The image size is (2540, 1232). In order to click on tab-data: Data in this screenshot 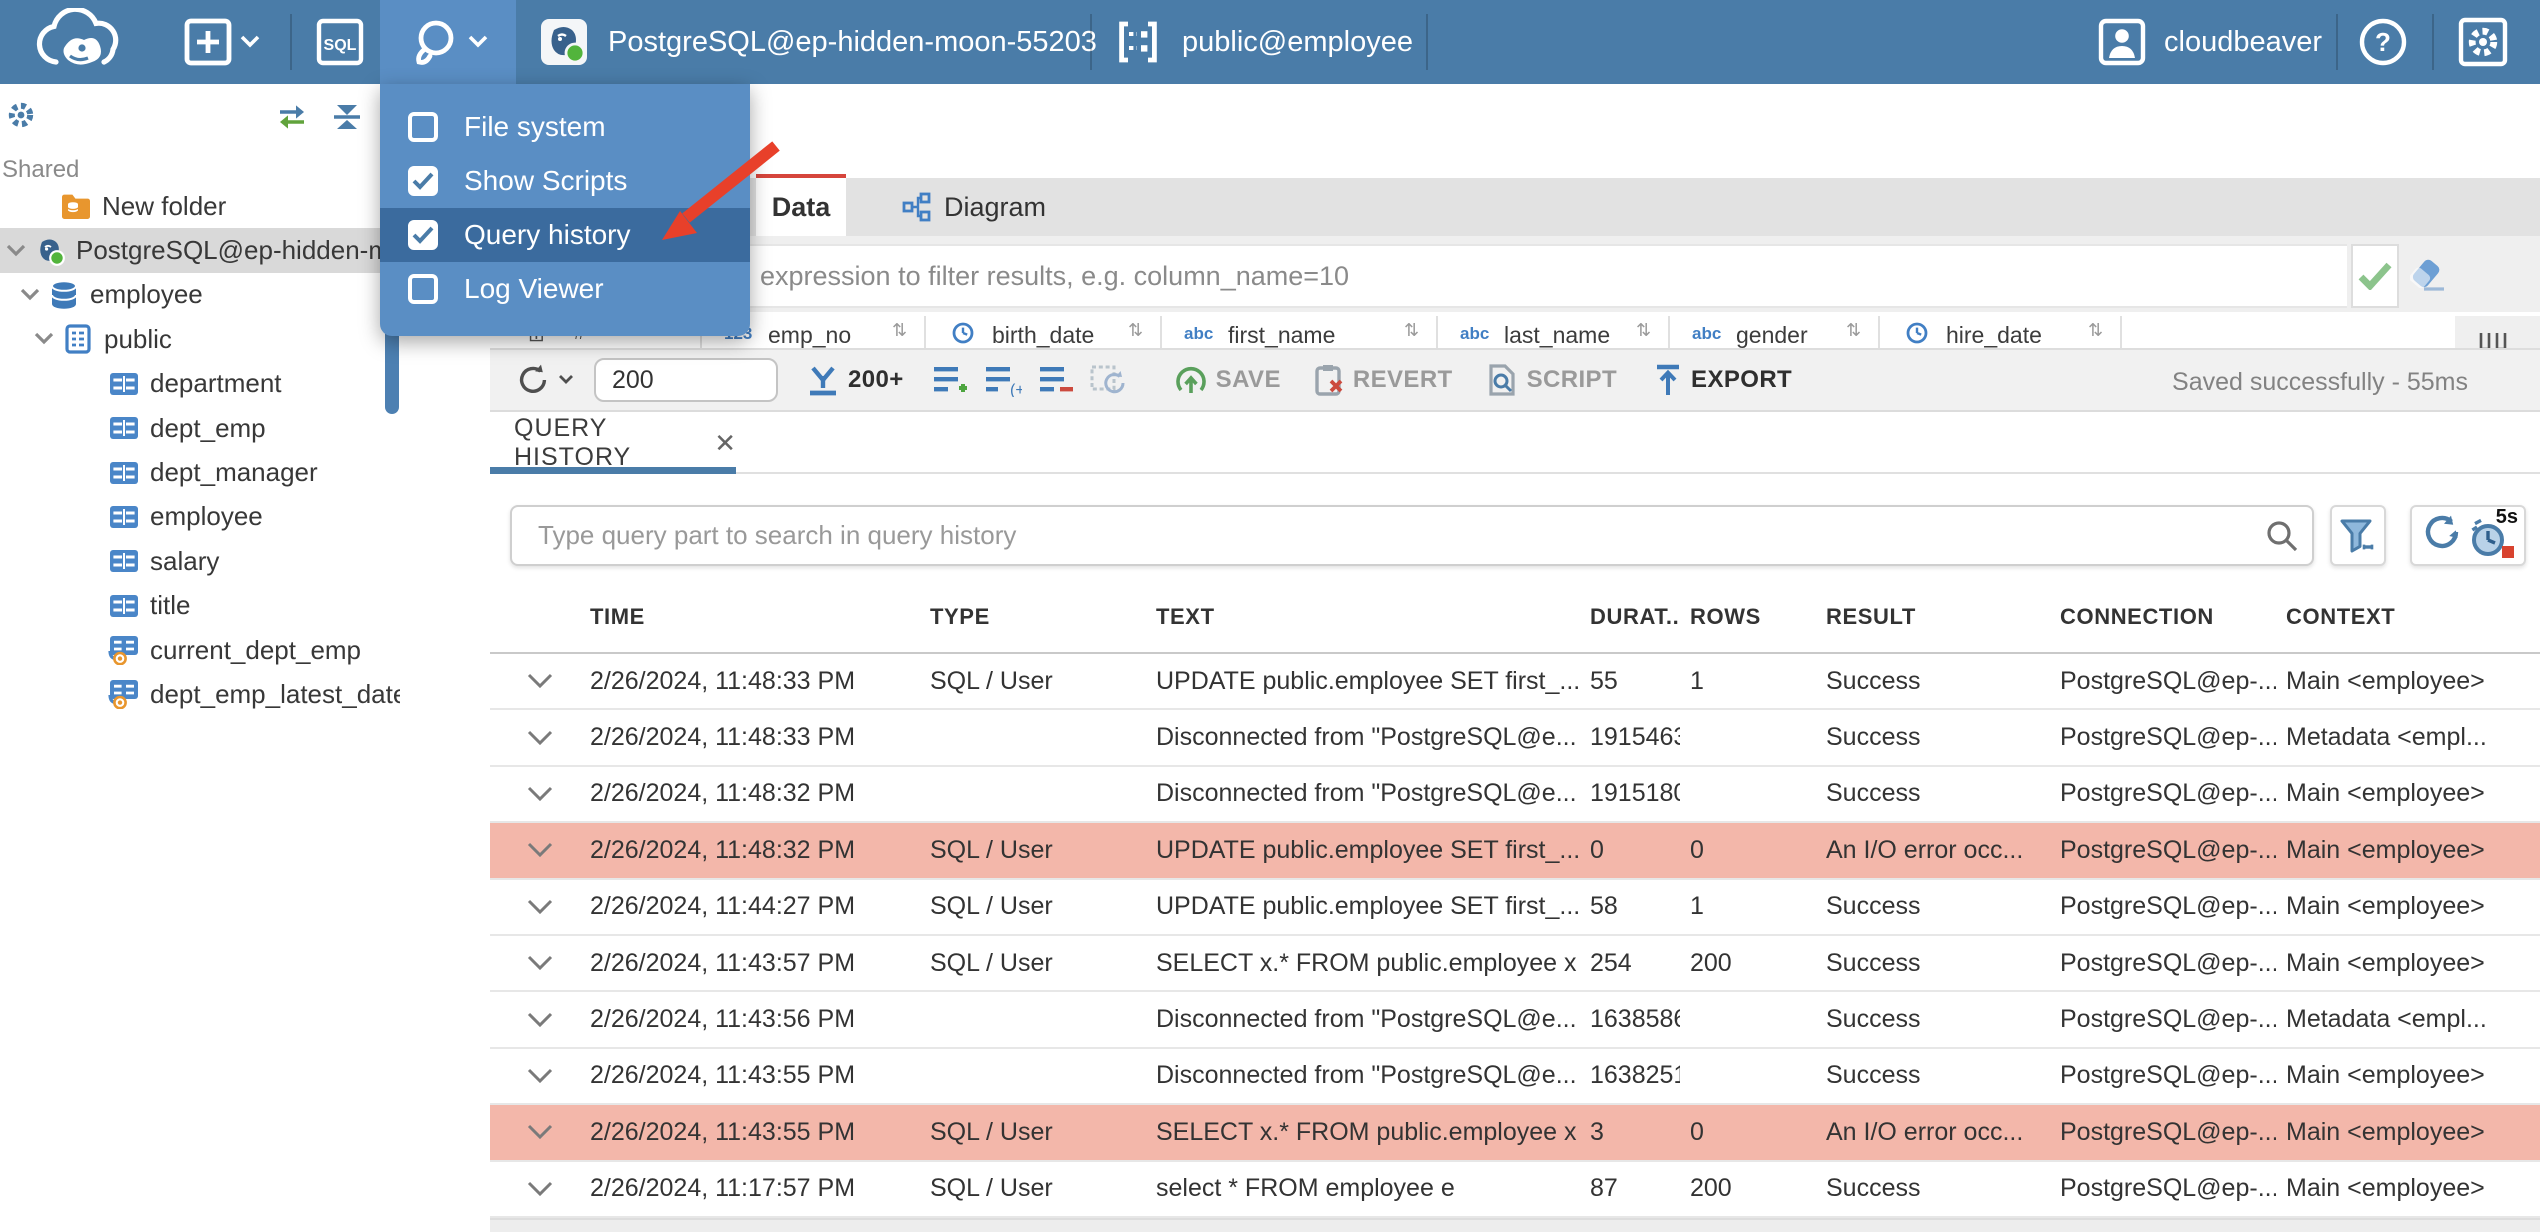, I will do `click(801, 207)`.